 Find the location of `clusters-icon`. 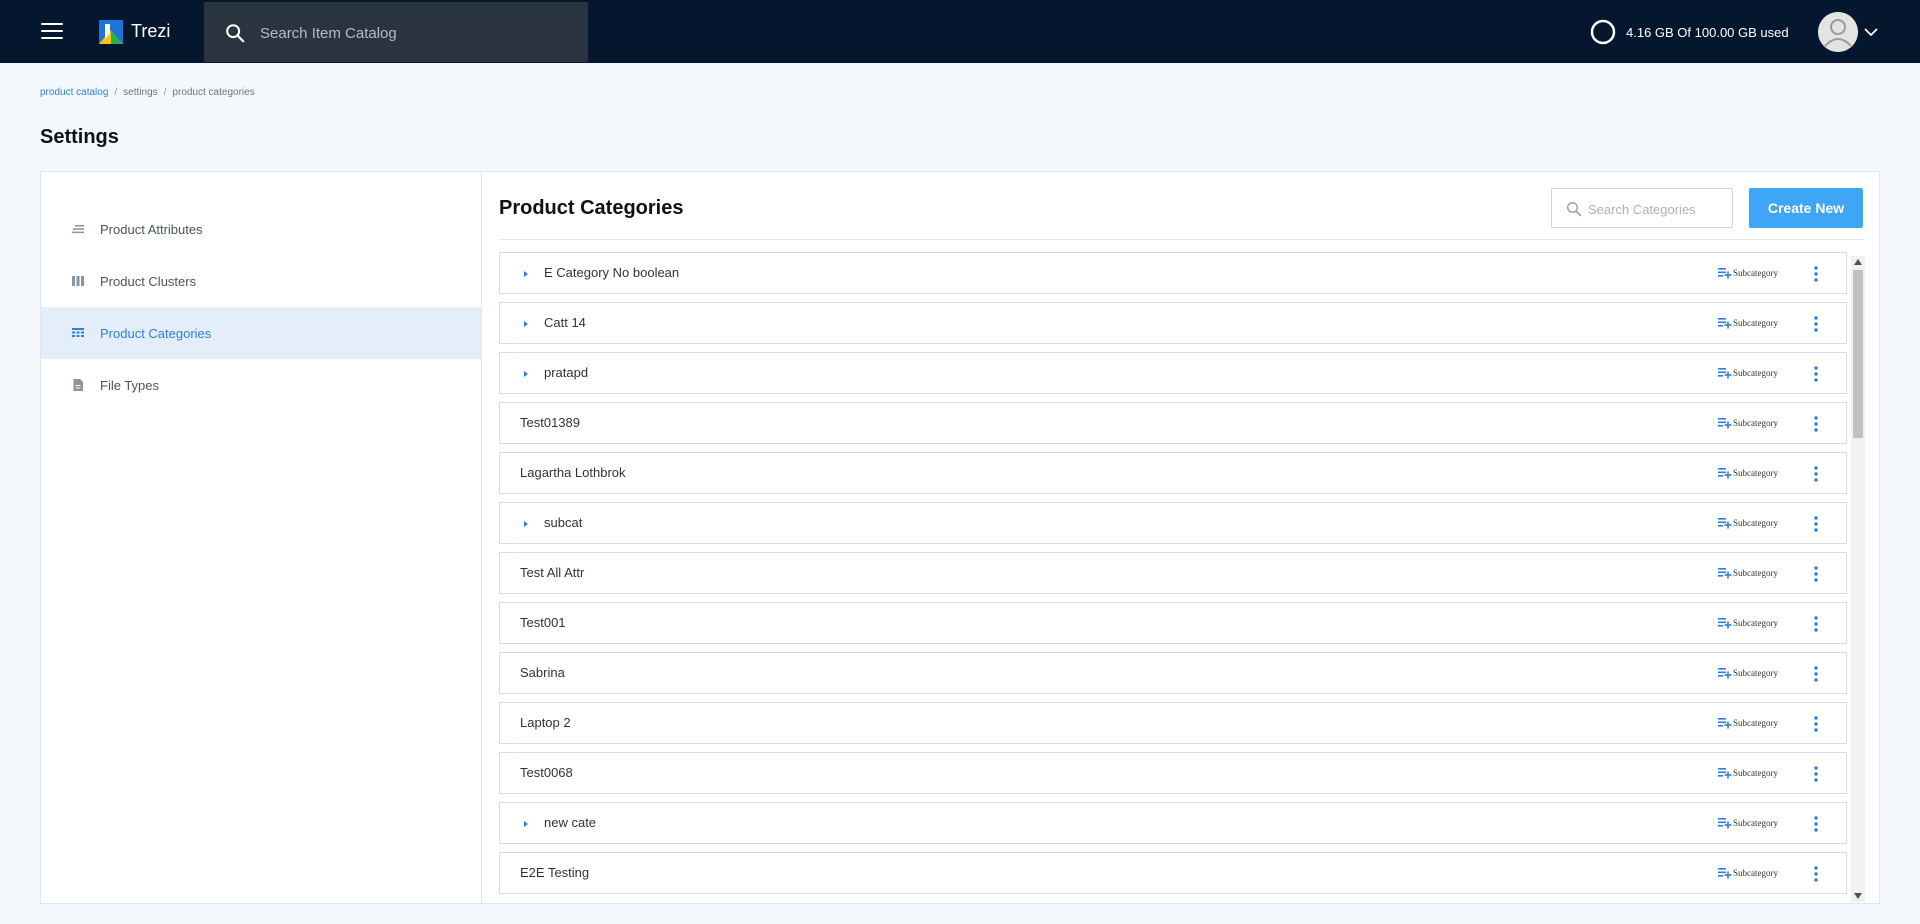

clusters-icon is located at coordinates (78, 281).